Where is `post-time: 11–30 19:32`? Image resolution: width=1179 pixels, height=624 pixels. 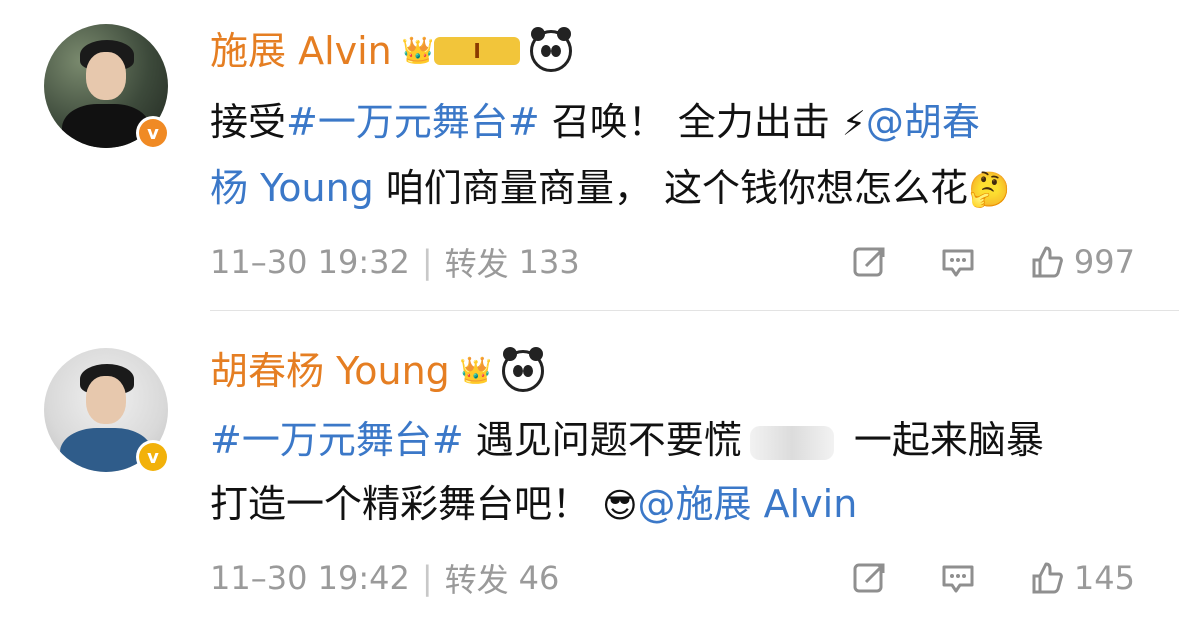 post-time: 11–30 19:32 is located at coordinates (310, 262).